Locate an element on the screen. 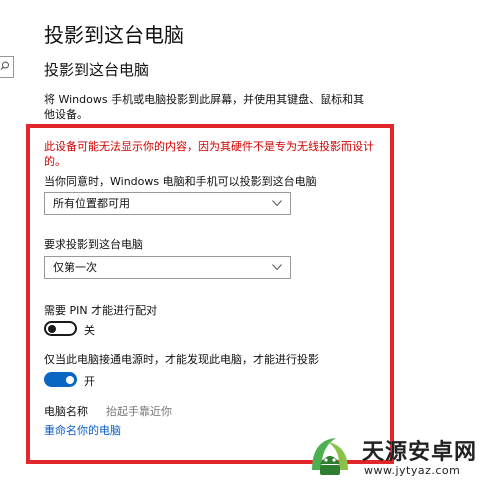 Image resolution: width=500 pixels, height=482 pixels. page-title: 投影到这台电脑 is located at coordinates (114, 35).